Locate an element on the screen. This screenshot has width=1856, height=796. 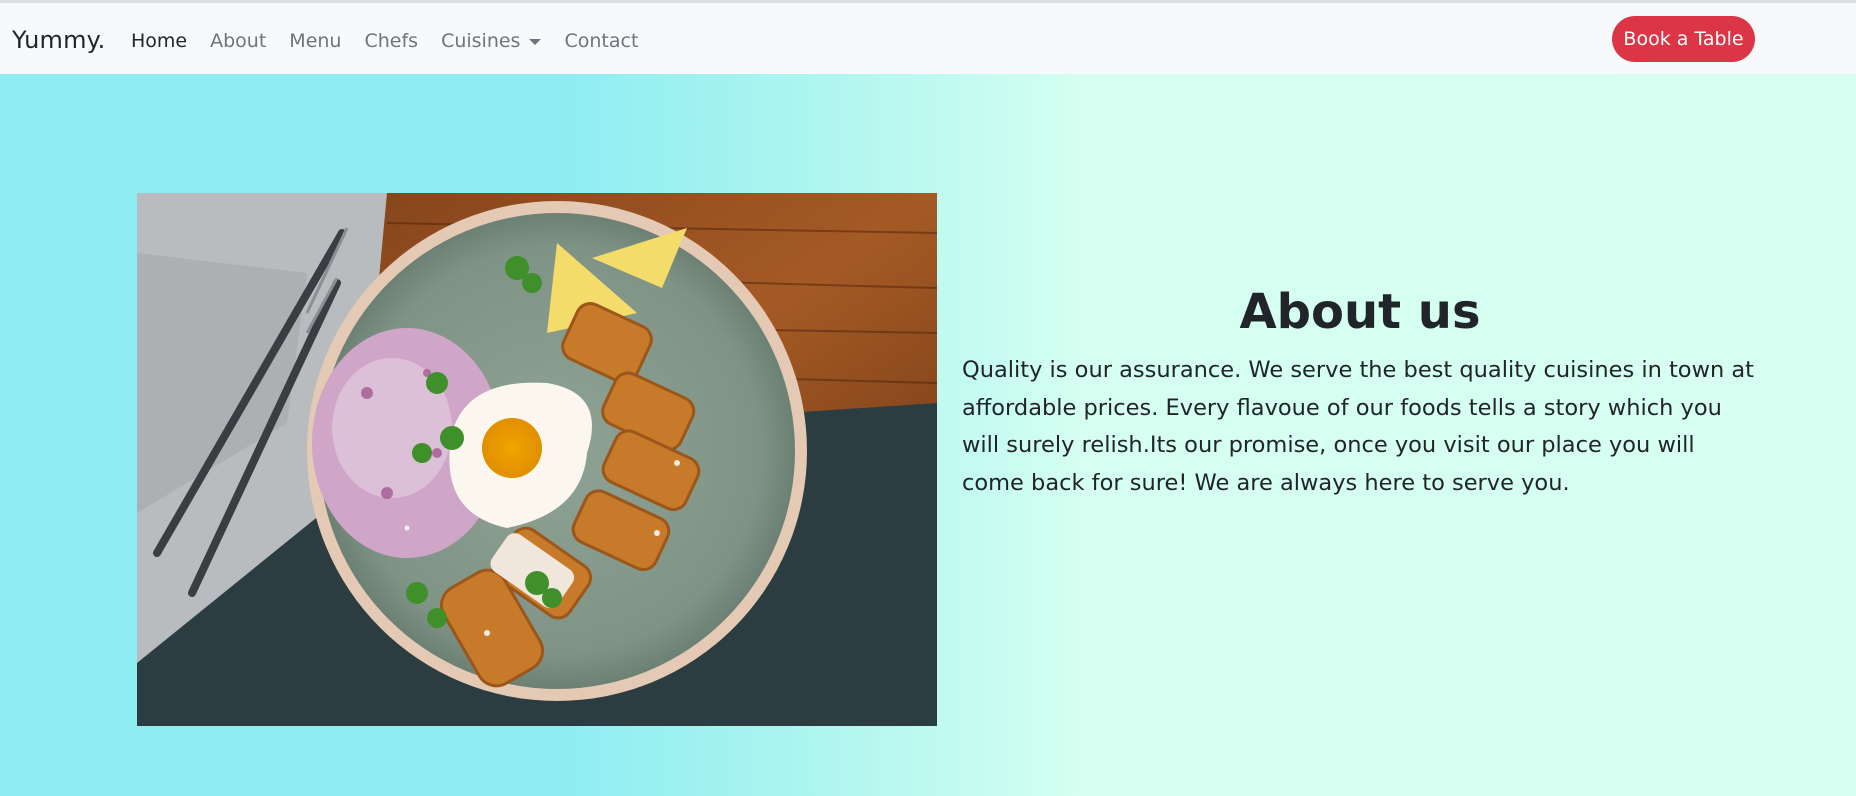
nav-dropdown-cuisines-label: Cuisines is located at coordinates (481, 41).